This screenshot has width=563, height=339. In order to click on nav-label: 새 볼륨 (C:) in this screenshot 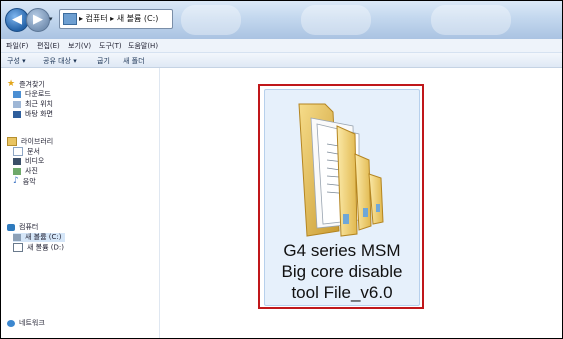, I will do `click(43, 237)`.